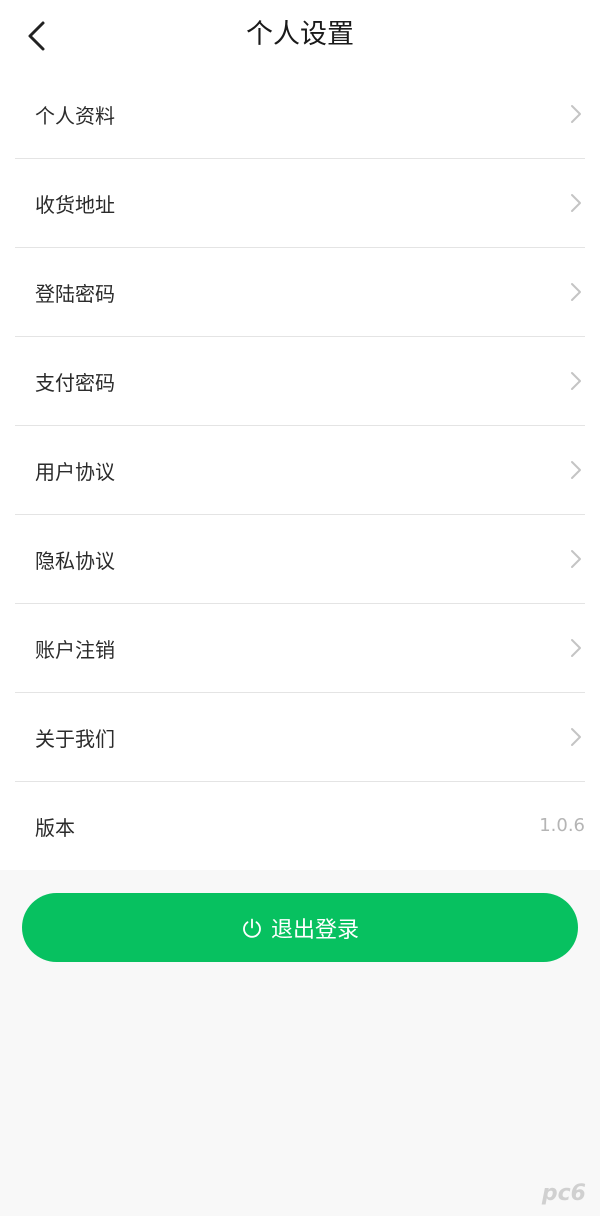 The image size is (600, 1216). I want to click on logout-label: 退出登录, so click(314, 930).